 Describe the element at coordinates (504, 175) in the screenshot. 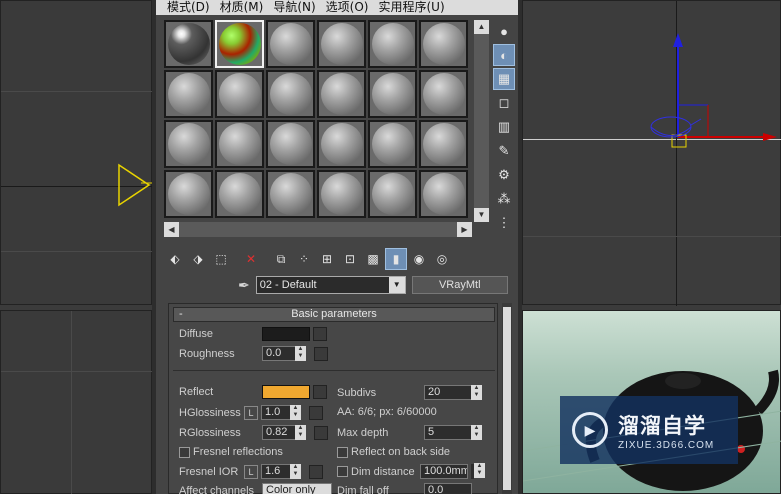

I see `options-icon: ⚙` at that location.